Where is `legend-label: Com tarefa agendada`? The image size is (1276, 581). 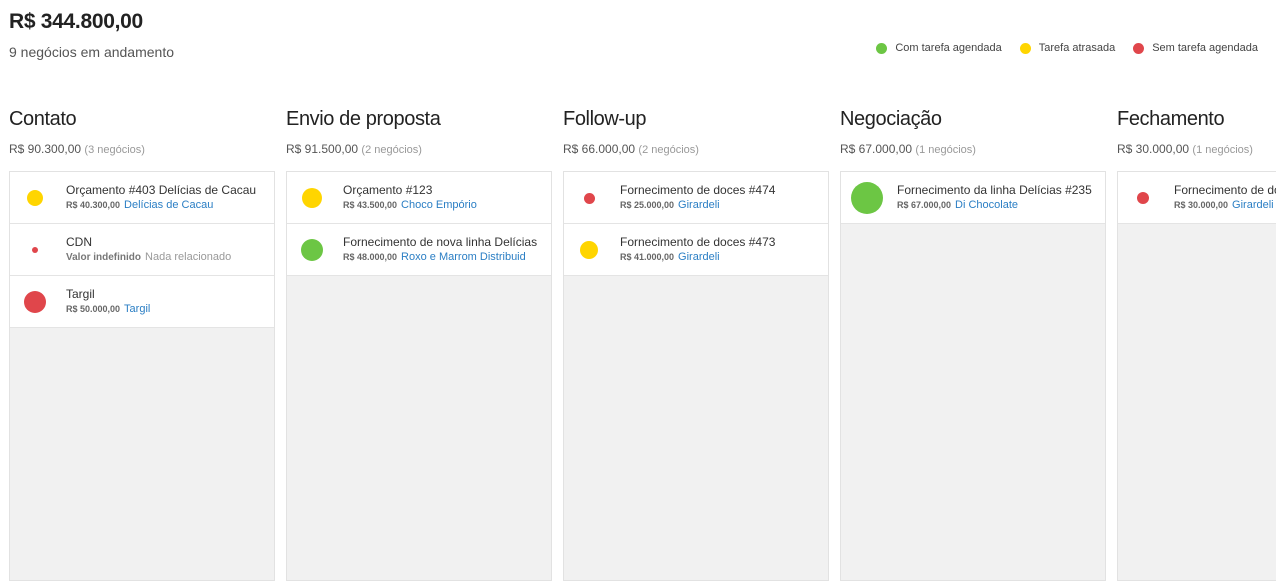 legend-label: Com tarefa agendada is located at coordinates (948, 48).